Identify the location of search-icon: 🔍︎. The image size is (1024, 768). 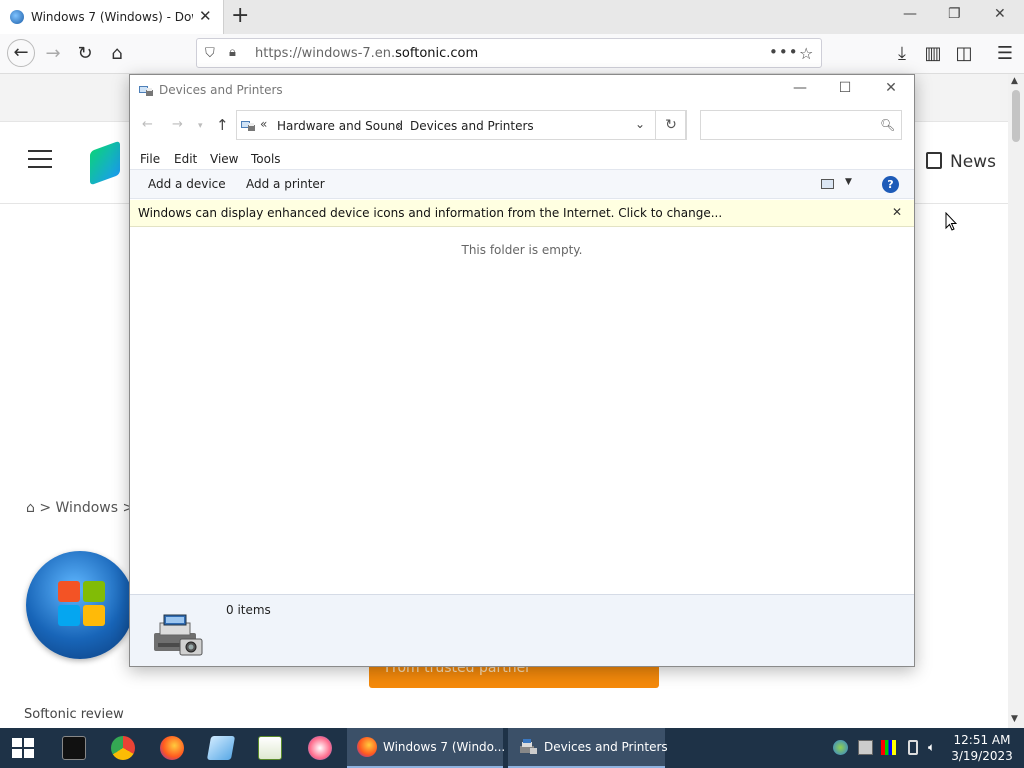
(887, 125).